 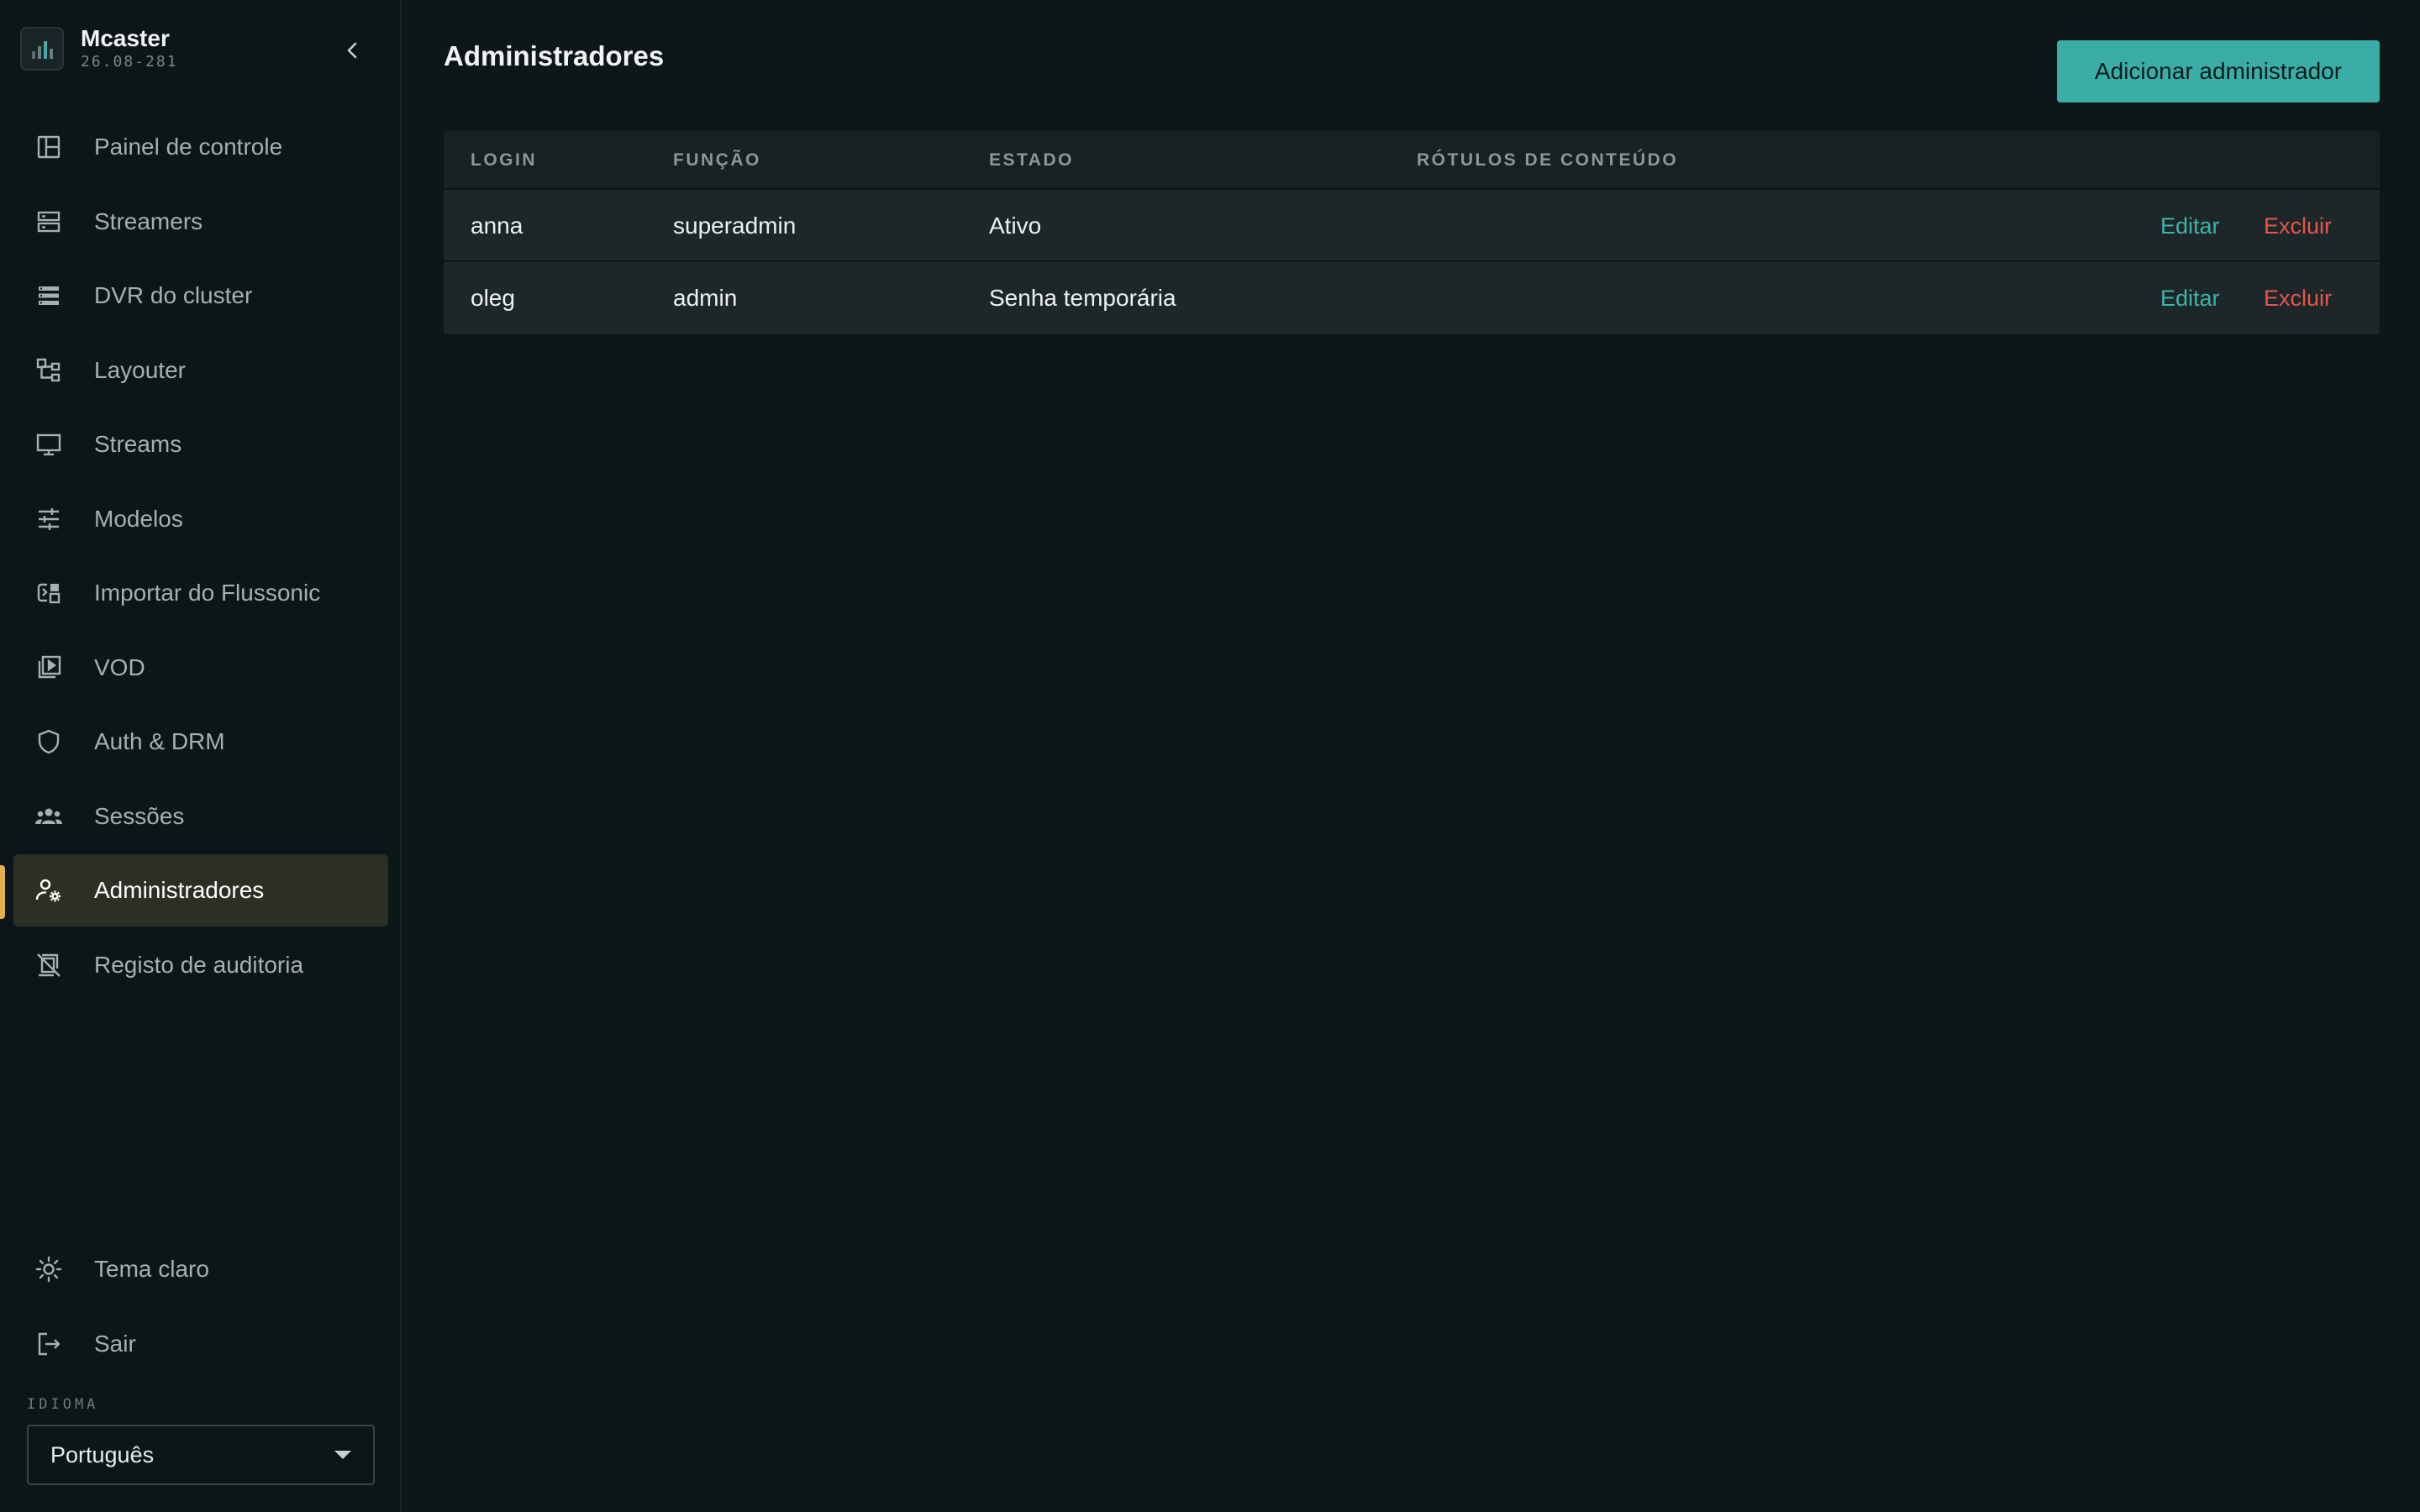 I want to click on sidebar-item-audit-log: Registo de auditoria, so click(x=200, y=965).